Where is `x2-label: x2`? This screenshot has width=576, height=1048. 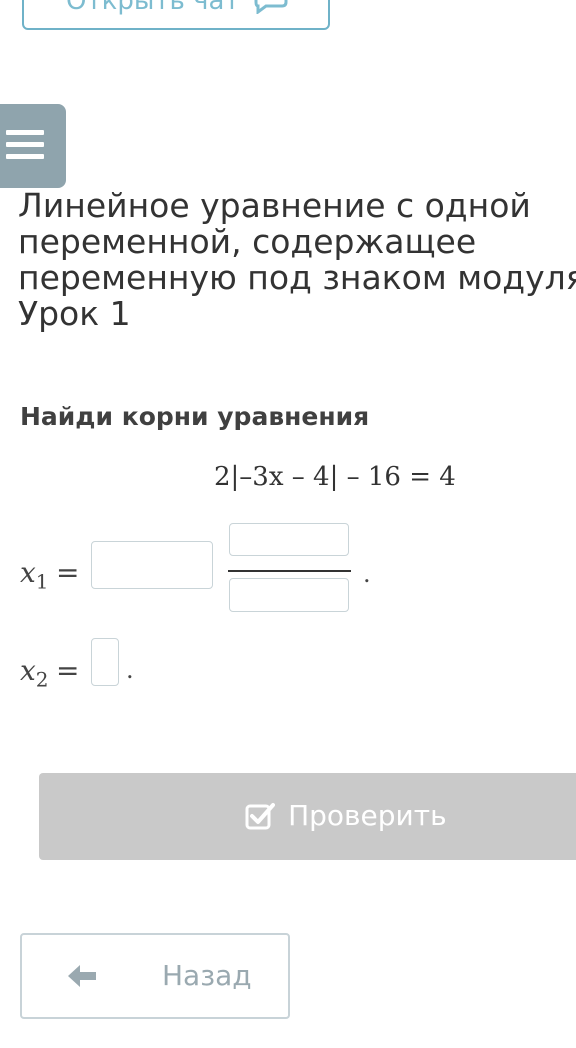 x2-label: x2 is located at coordinates (34, 673).